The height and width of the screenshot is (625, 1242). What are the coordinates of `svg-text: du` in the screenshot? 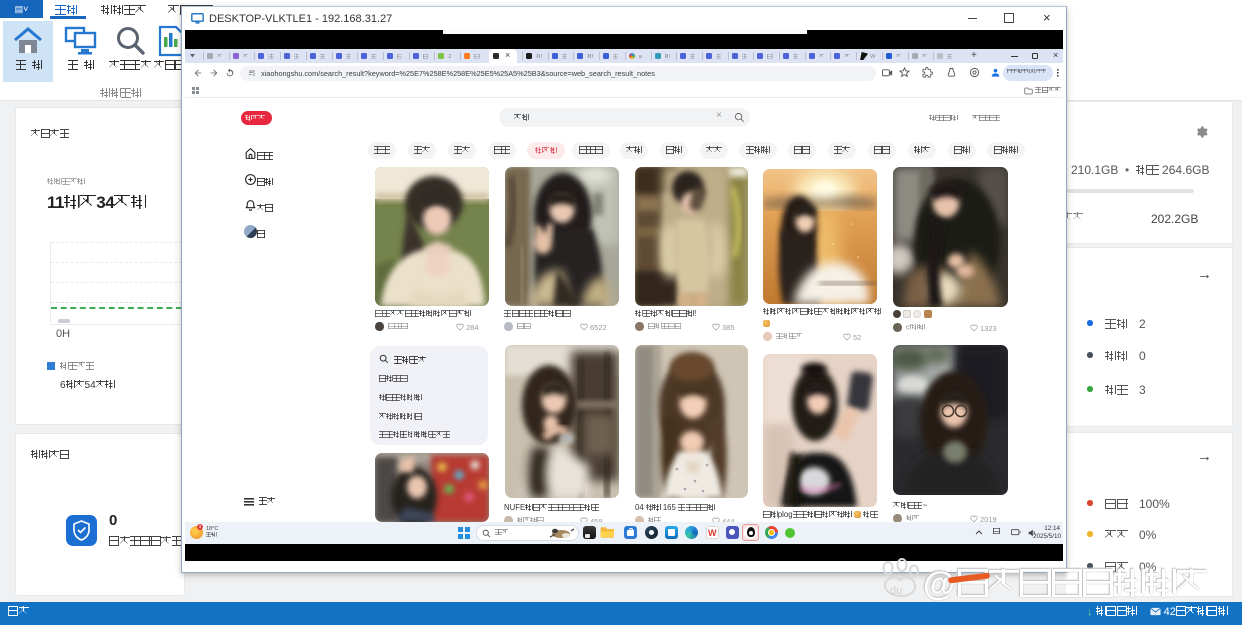 It's located at (896, 591).